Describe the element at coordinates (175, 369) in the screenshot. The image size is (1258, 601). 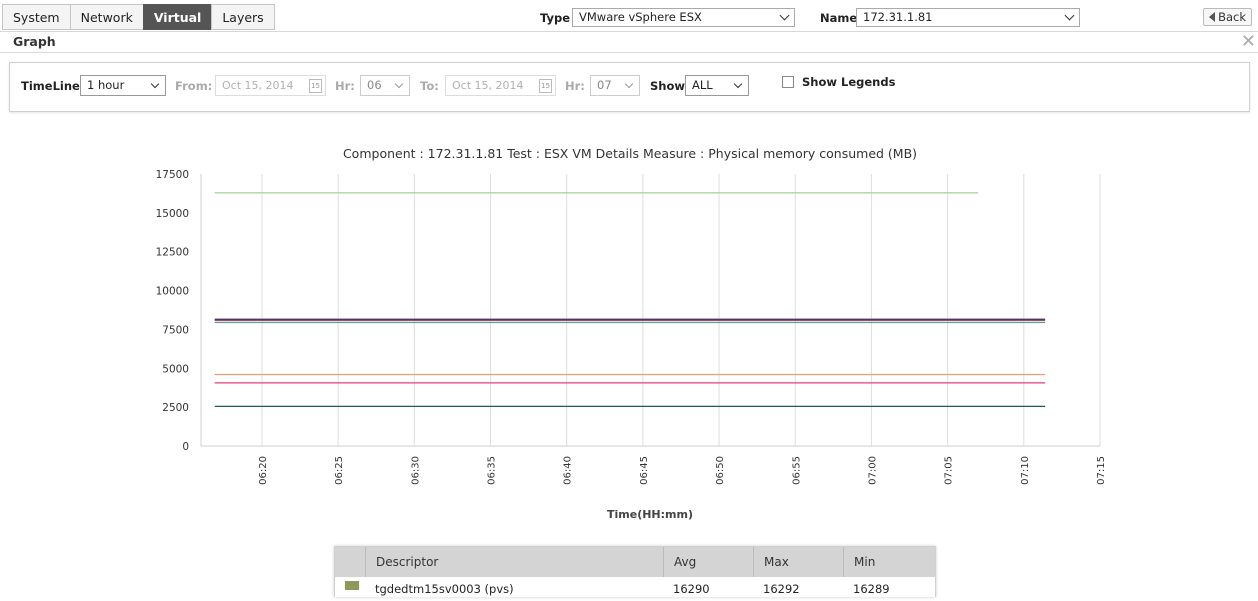
I see `y-tick-label: 5000` at that location.